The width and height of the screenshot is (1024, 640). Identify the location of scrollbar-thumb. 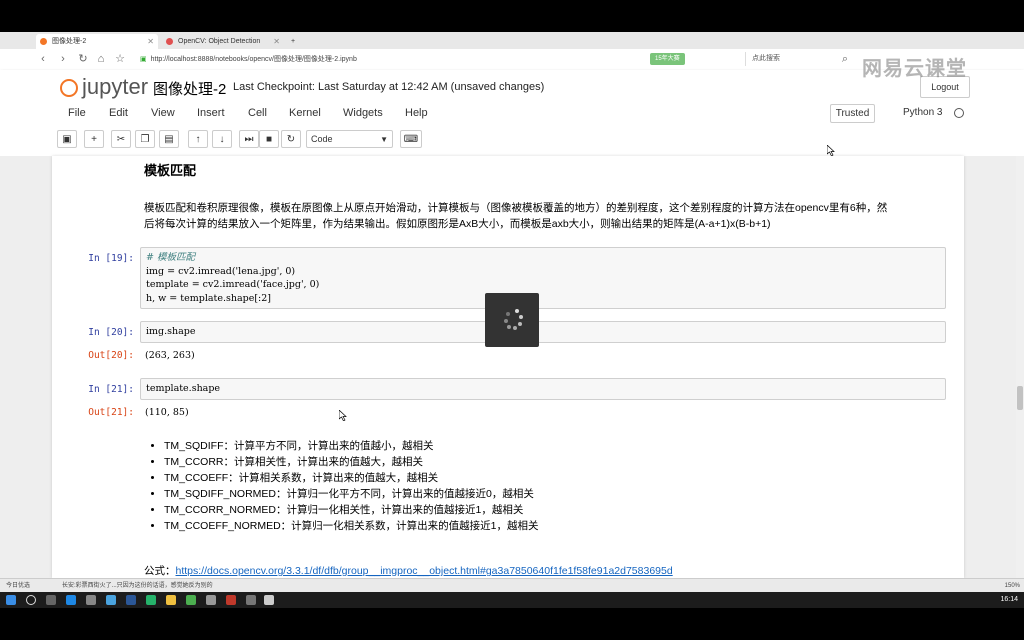
(1020, 398).